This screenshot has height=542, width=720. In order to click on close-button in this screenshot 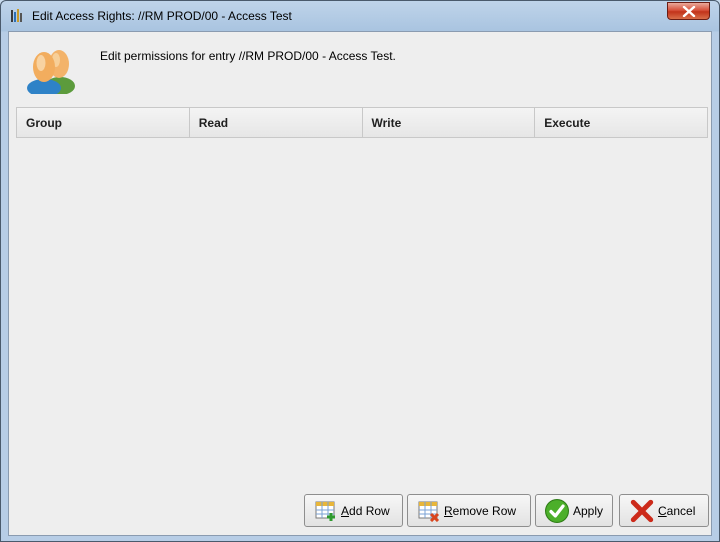, I will do `click(688, 11)`.